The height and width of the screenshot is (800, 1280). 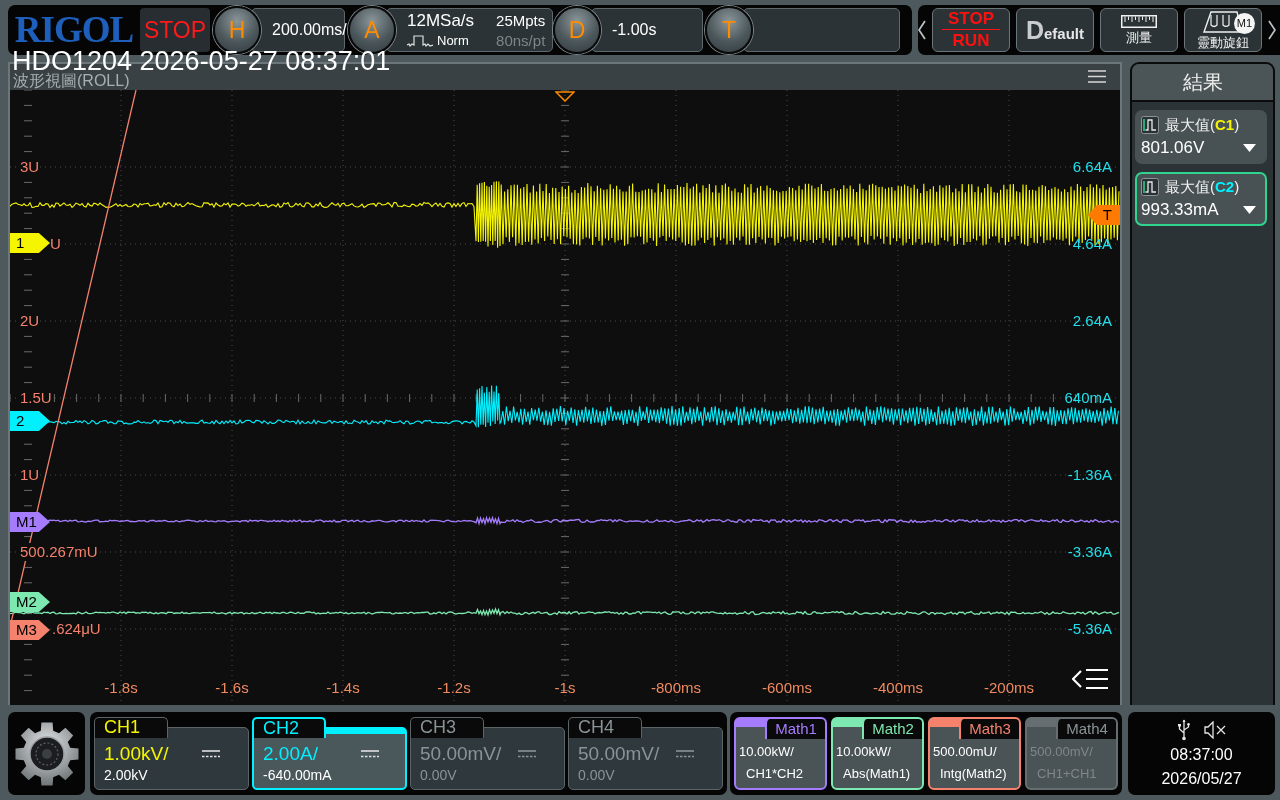 I want to click on time-label: -1.8s, so click(x=121, y=688).